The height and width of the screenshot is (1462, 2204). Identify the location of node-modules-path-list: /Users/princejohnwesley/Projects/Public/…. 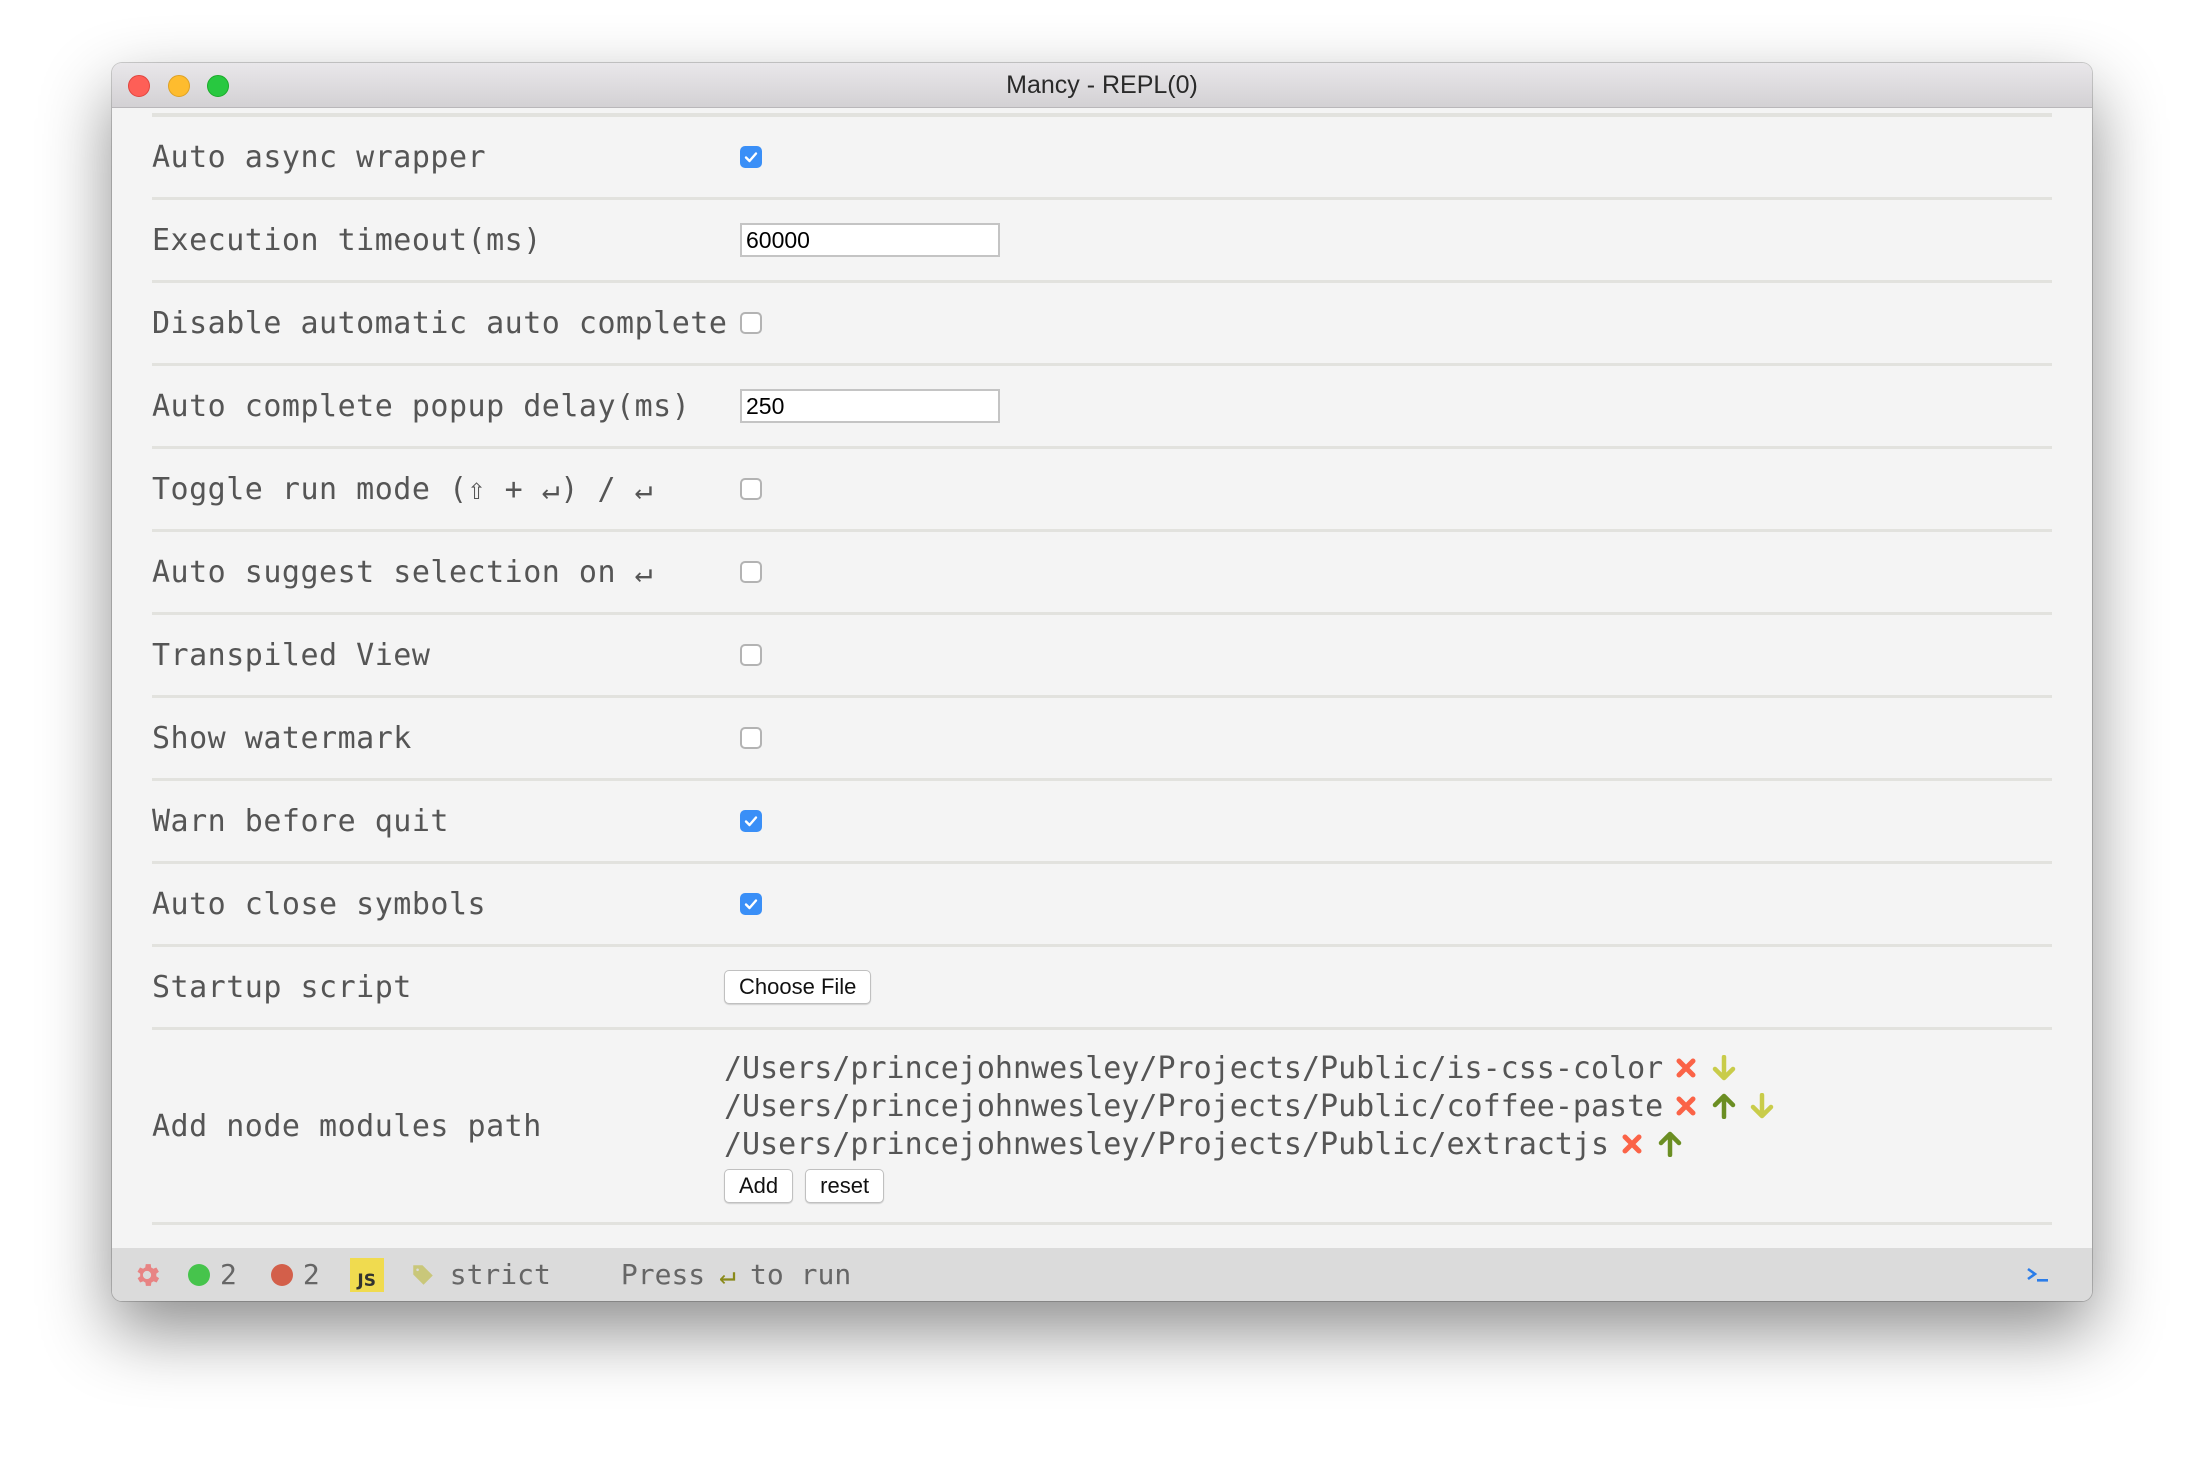
(1250, 1126).